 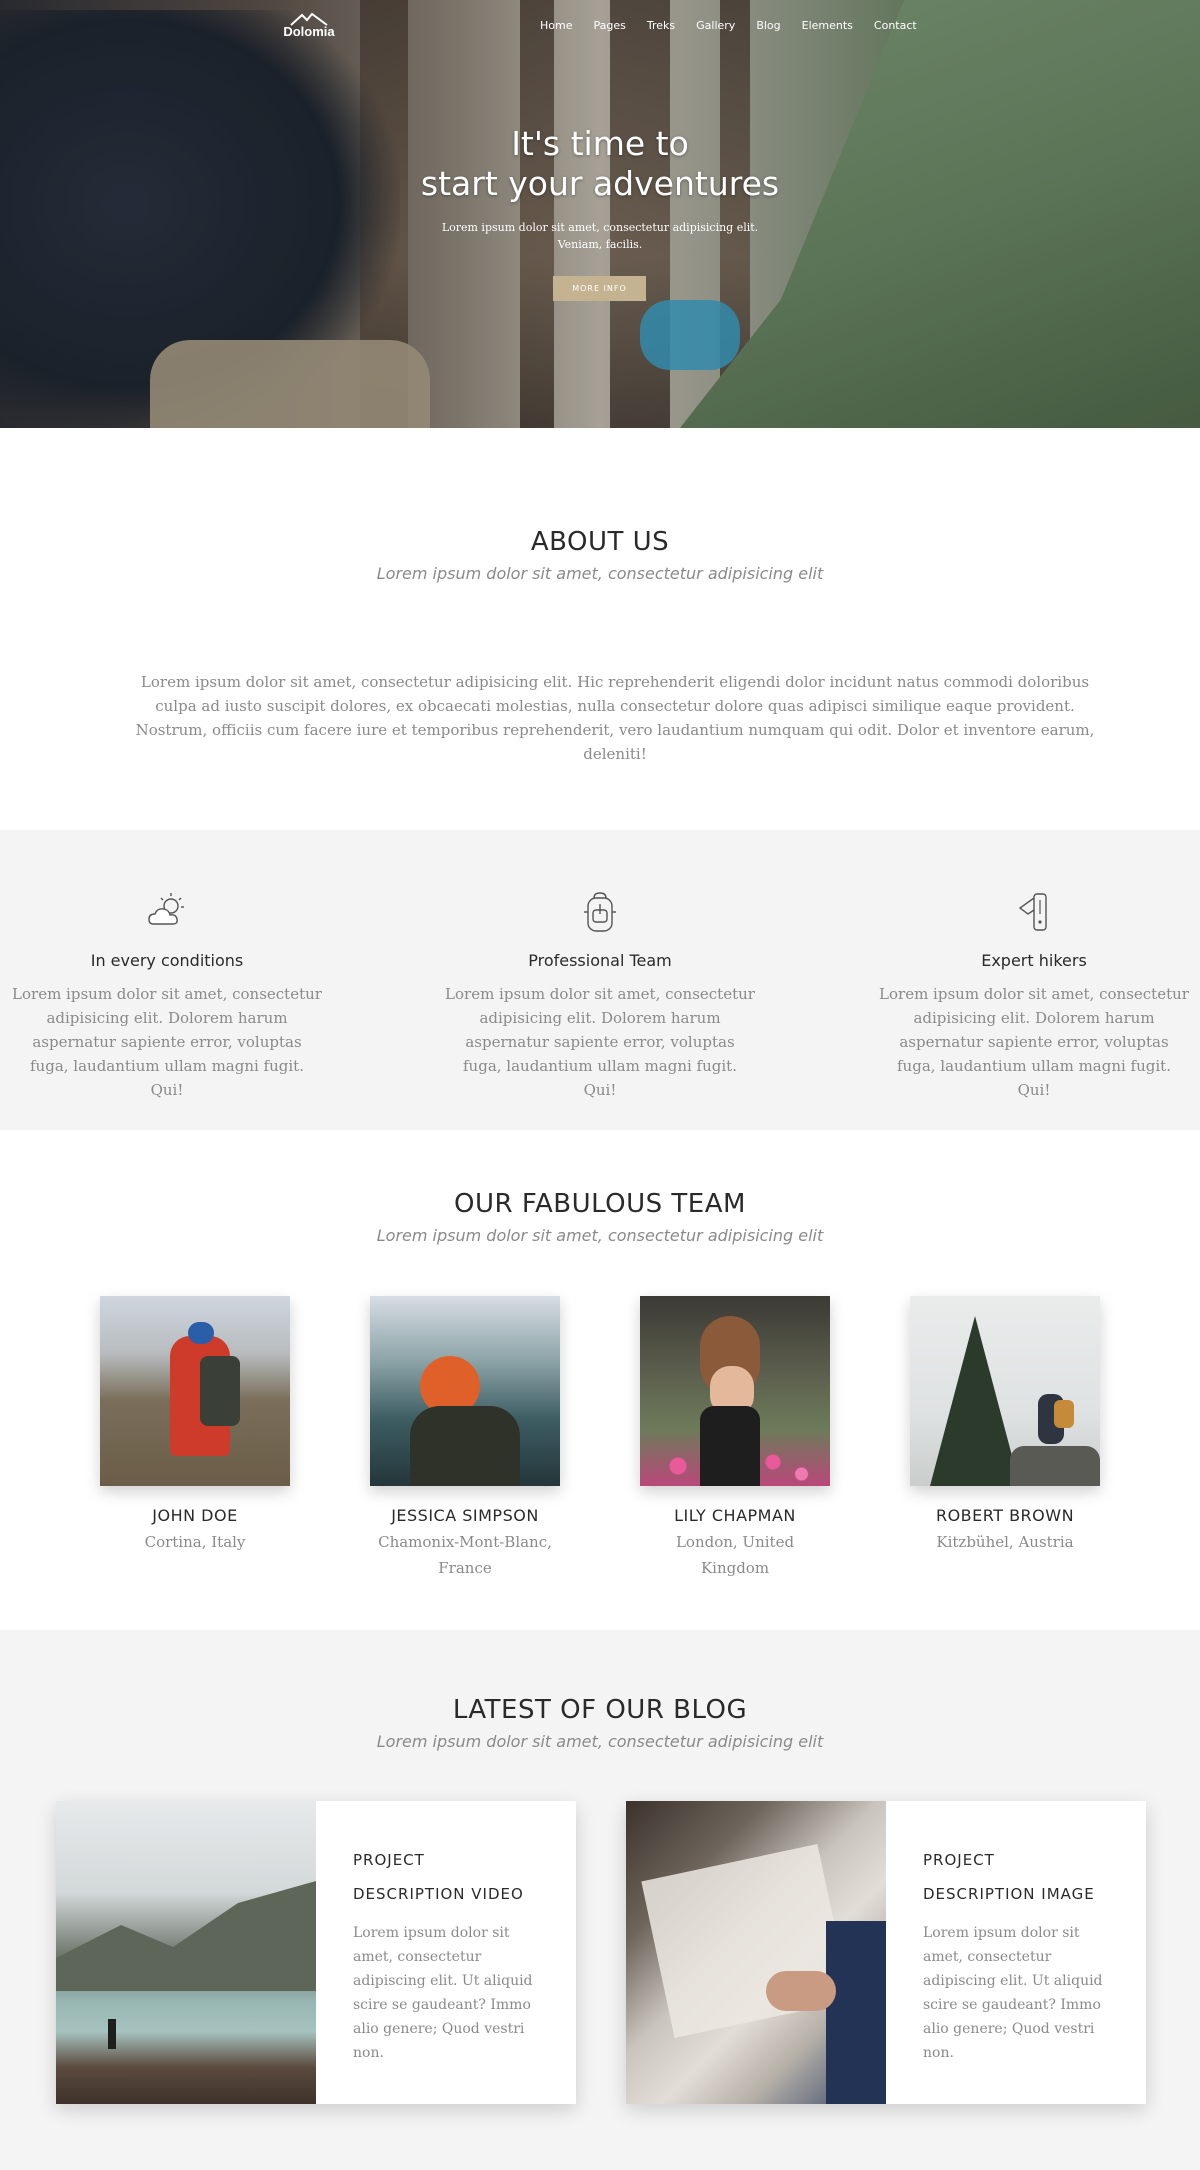 I want to click on blog-card-title: PROJECT DESCRIPTION VIDEO, so click(x=453, y=1877).